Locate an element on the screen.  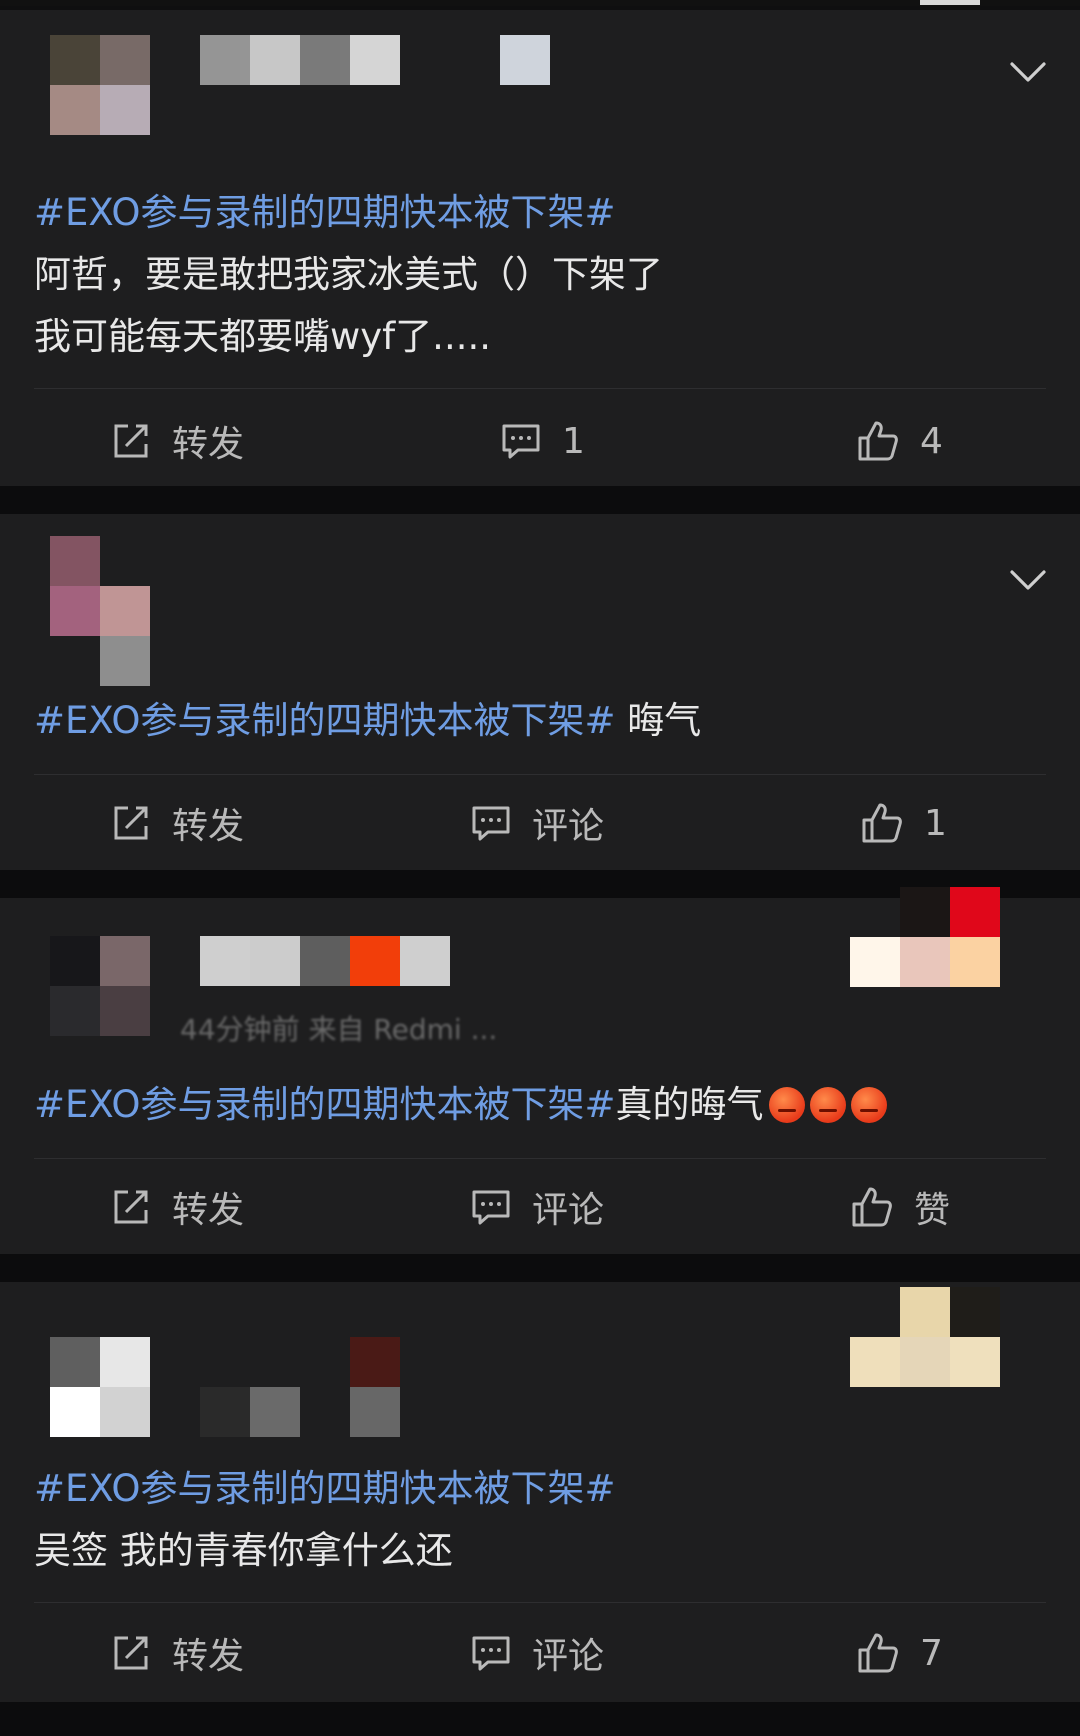
post-content: #EXO参与录制的四期快本被下架#真的晦气 is located at coordinates (542, 1105).